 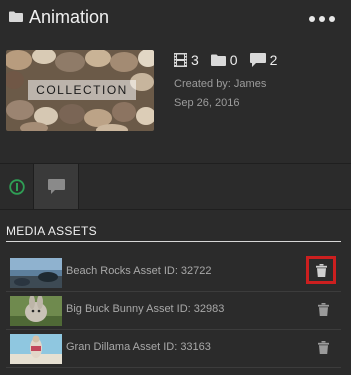 I want to click on section-rule, so click(x=173, y=241).